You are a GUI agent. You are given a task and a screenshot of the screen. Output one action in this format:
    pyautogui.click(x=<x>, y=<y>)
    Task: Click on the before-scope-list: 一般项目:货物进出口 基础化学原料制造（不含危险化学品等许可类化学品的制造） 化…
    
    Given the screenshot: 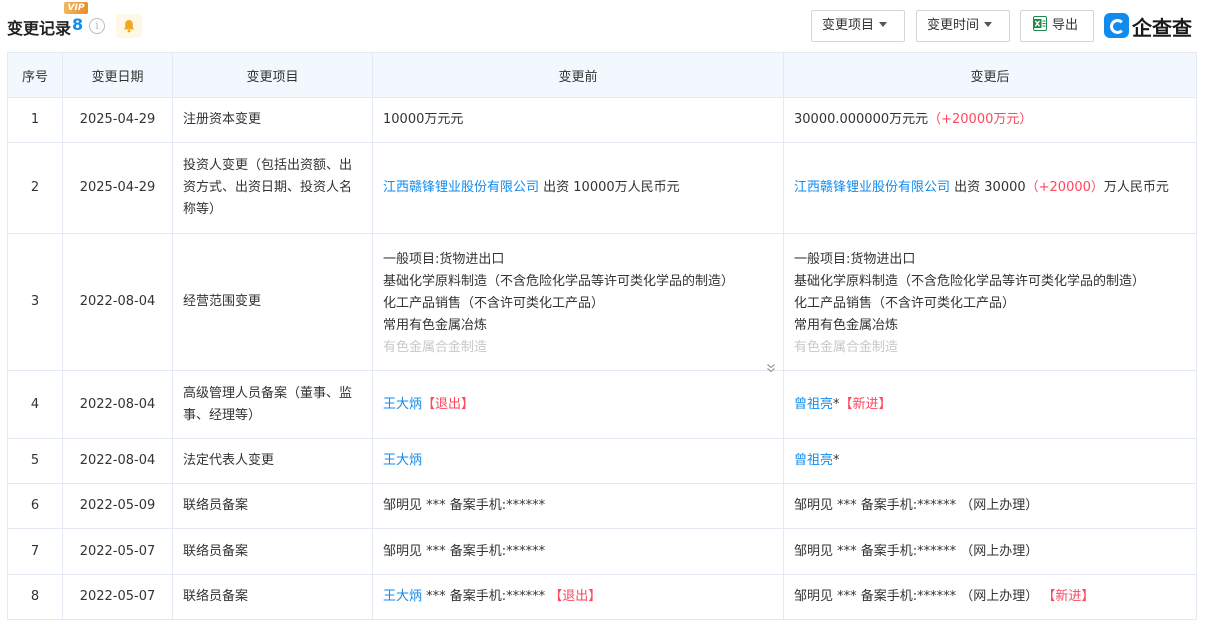 What is the action you would take?
    pyautogui.click(x=579, y=309)
    